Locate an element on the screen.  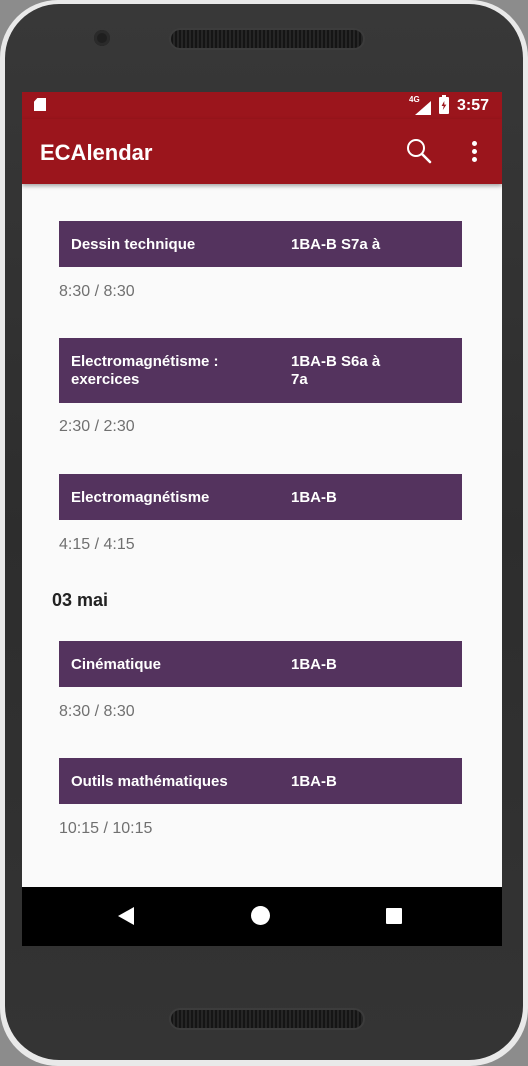
list-item: Dessin technique 1BA-B S7a à 8:30 / 8:30 is located at coordinates (260, 260).